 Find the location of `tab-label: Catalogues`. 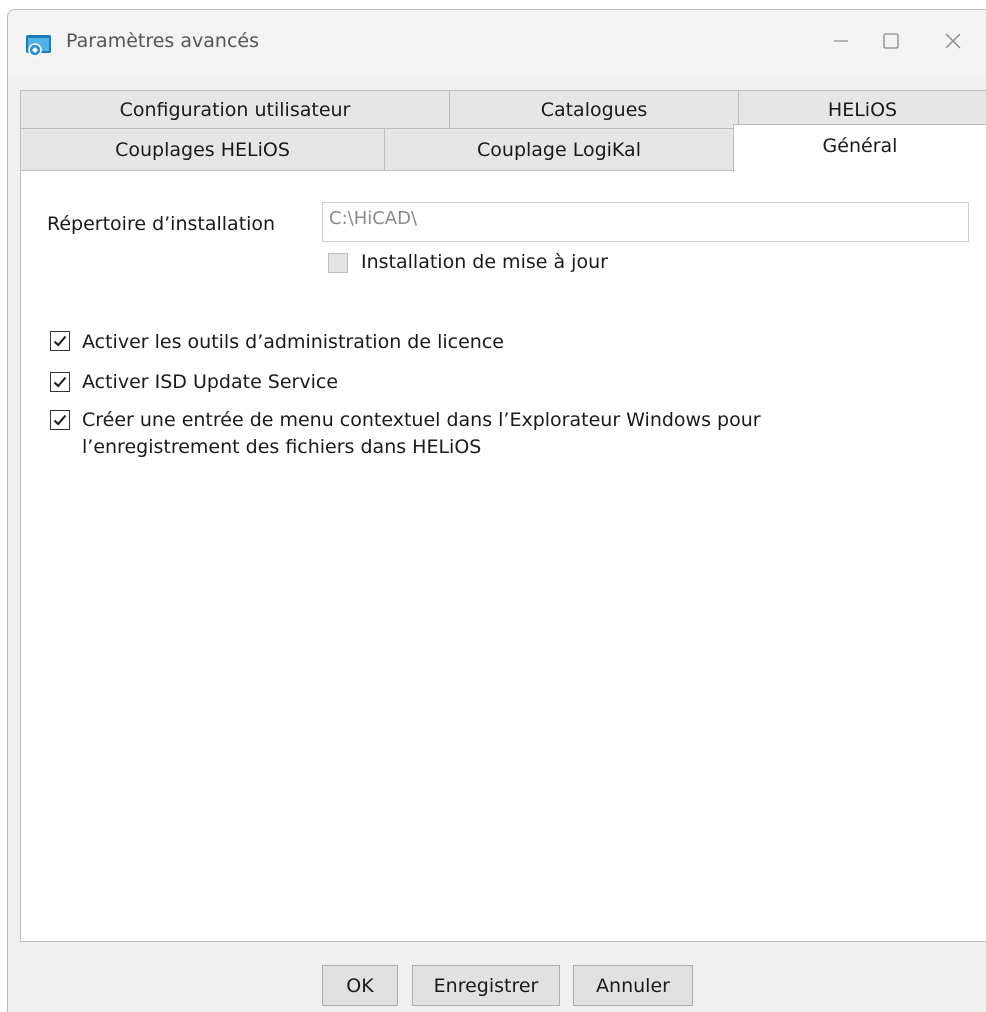

tab-label: Catalogues is located at coordinates (594, 109).